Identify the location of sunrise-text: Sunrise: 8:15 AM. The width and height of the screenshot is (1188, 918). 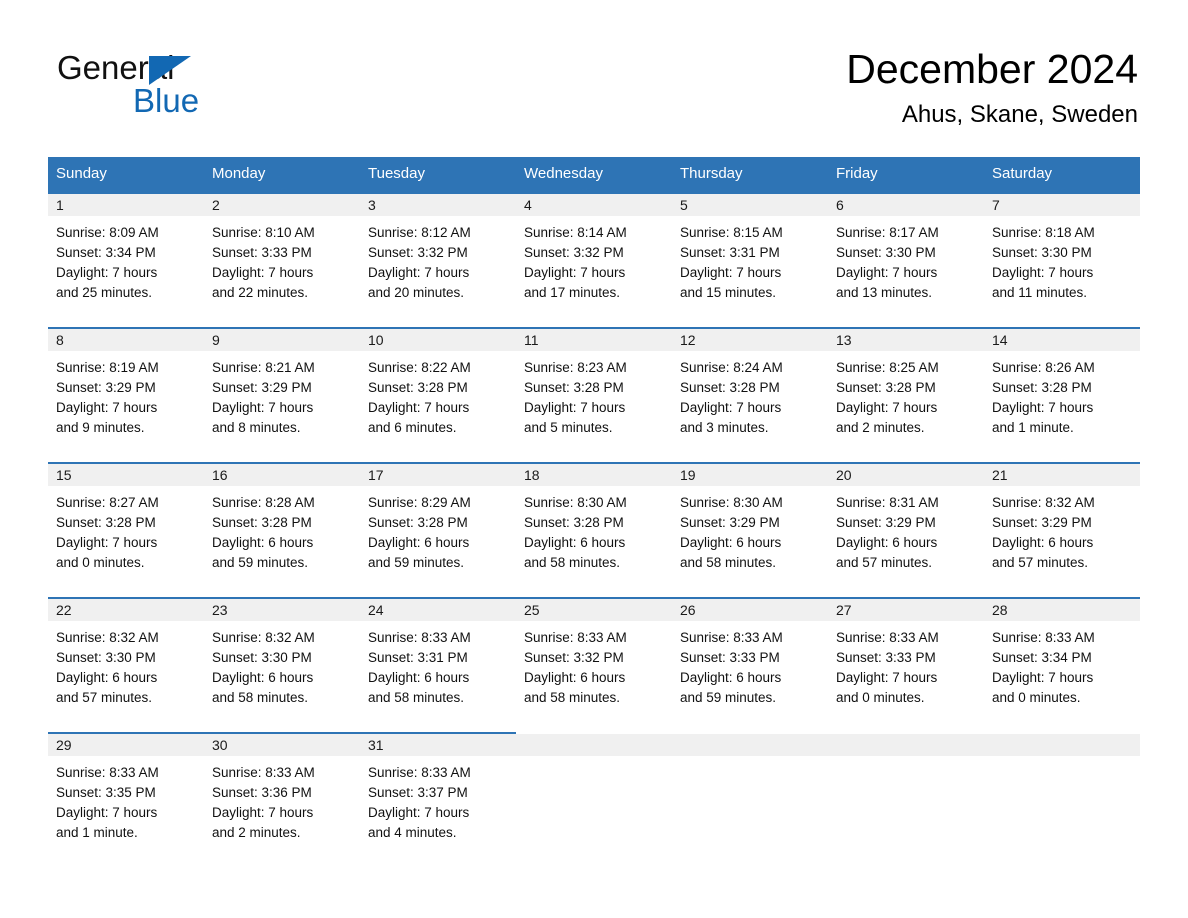
(731, 232).